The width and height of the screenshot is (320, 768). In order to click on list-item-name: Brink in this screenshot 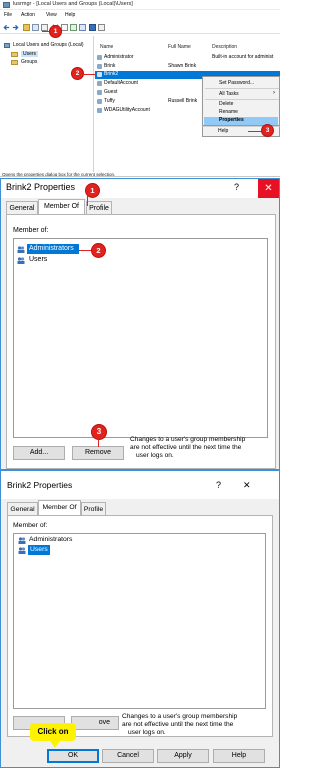, I will do `click(109, 66)`.